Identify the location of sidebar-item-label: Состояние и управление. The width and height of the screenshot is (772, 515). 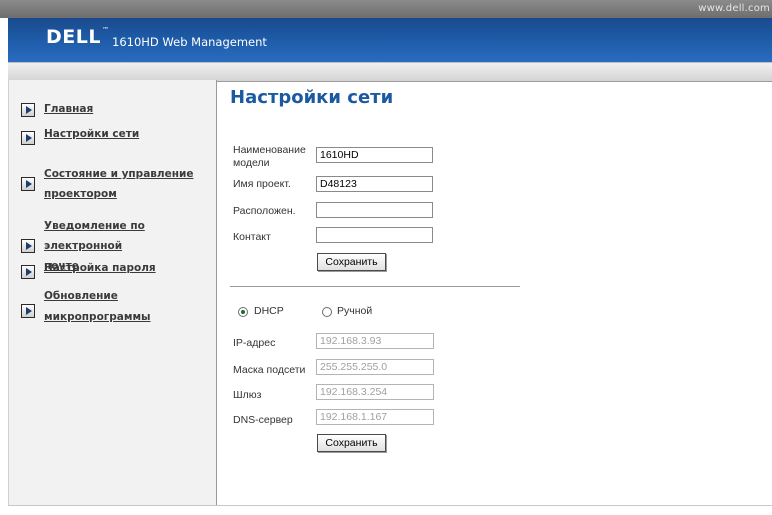
(118, 174).